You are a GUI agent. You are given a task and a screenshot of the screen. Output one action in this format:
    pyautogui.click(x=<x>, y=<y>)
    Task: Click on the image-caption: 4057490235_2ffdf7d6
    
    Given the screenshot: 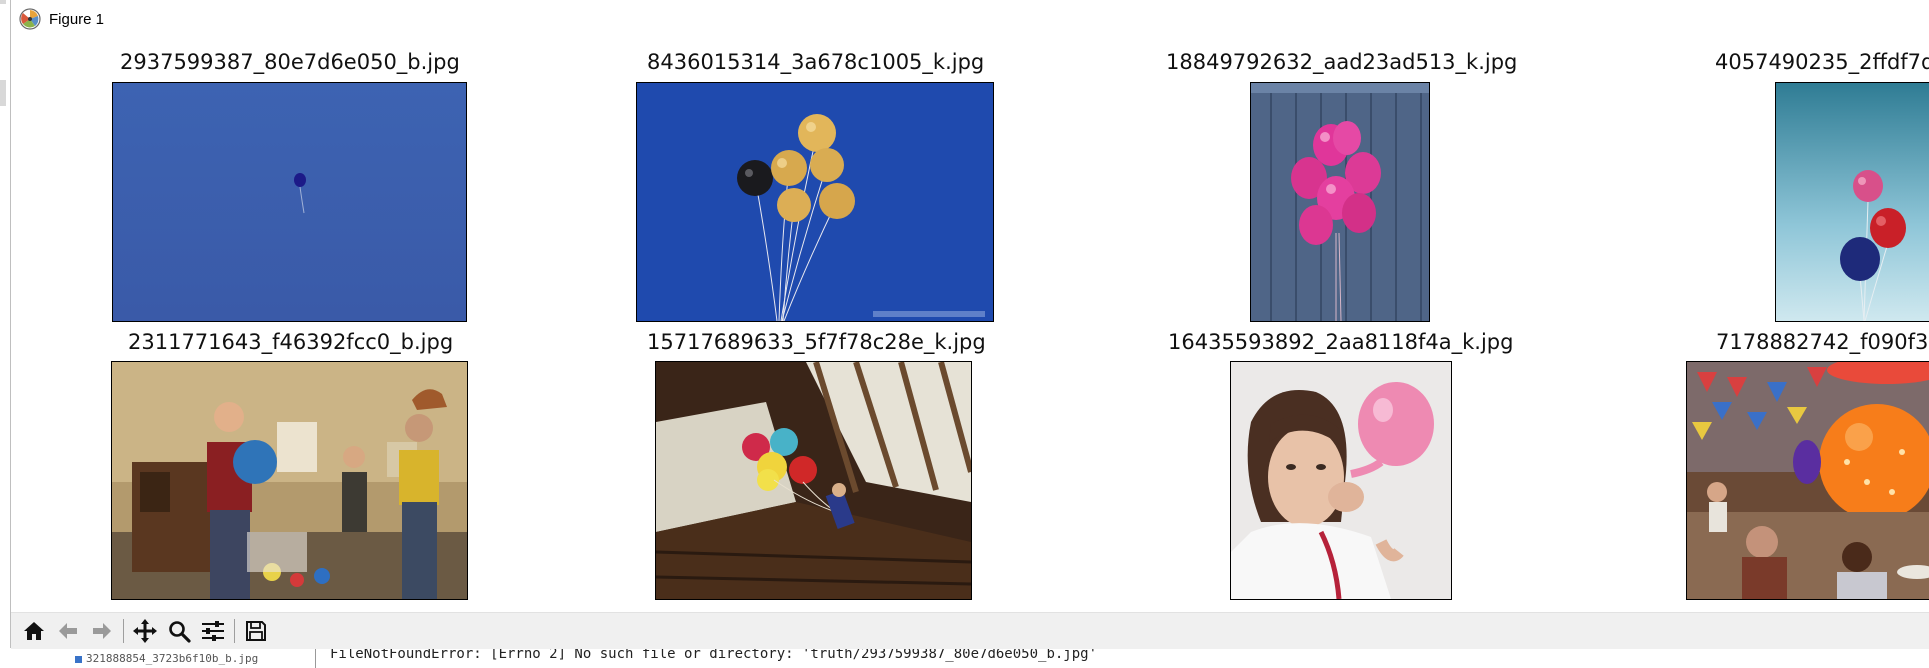 What is the action you would take?
    pyautogui.click(x=1822, y=62)
    